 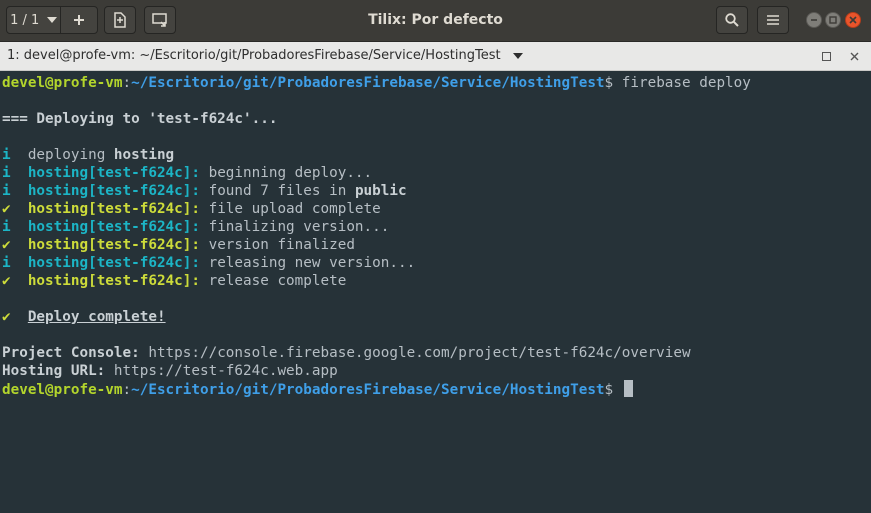 What do you see at coordinates (84, 317) in the screenshot?
I see `deploy-complete-line: ✔ Deploy complete!` at bounding box center [84, 317].